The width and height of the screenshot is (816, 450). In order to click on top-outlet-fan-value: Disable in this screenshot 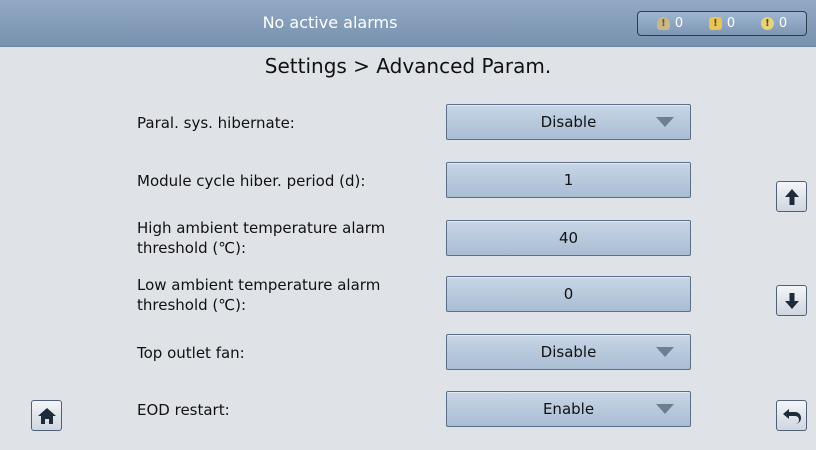, I will do `click(568, 352)`.